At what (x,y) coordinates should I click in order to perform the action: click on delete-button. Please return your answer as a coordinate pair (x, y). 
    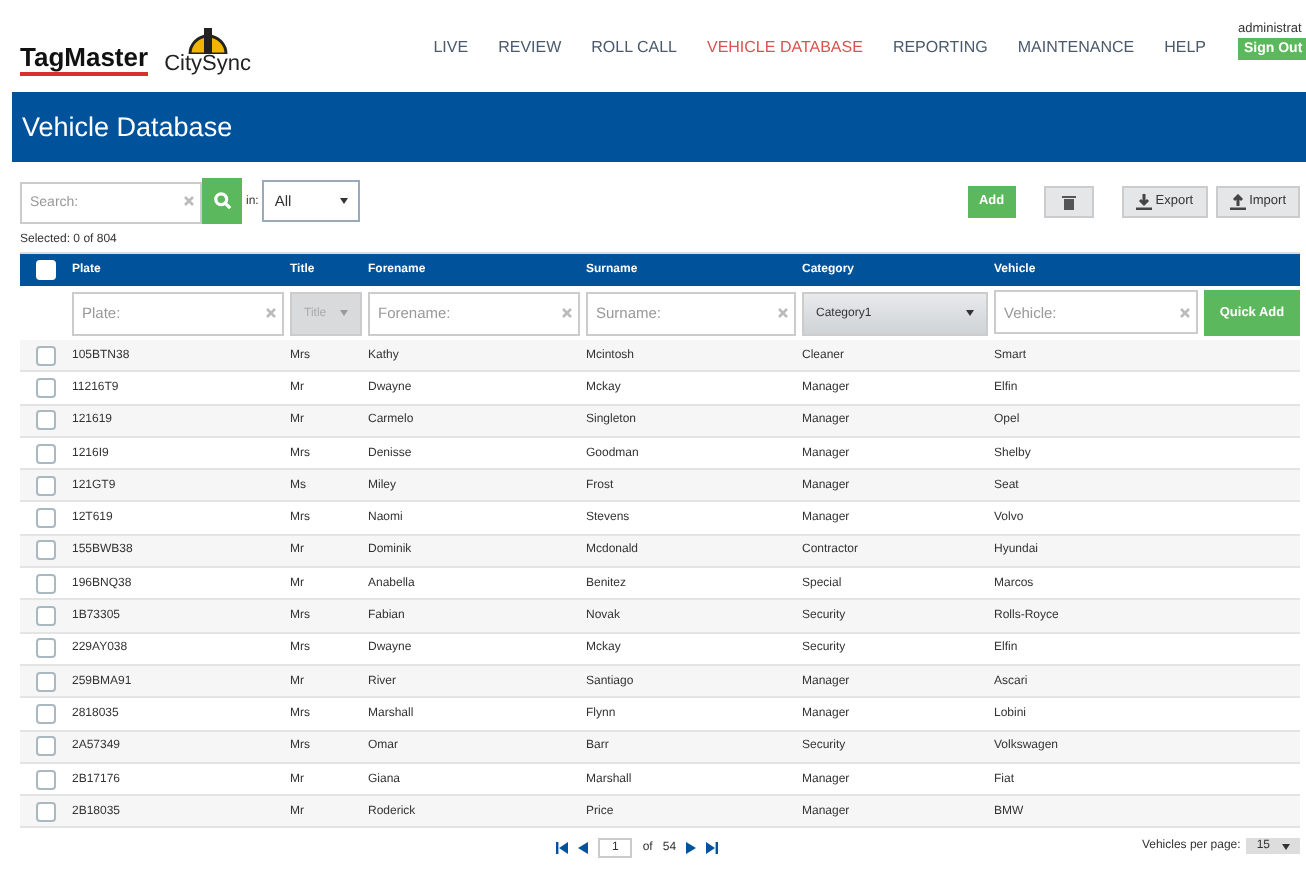
    Looking at the image, I should click on (1068, 201).